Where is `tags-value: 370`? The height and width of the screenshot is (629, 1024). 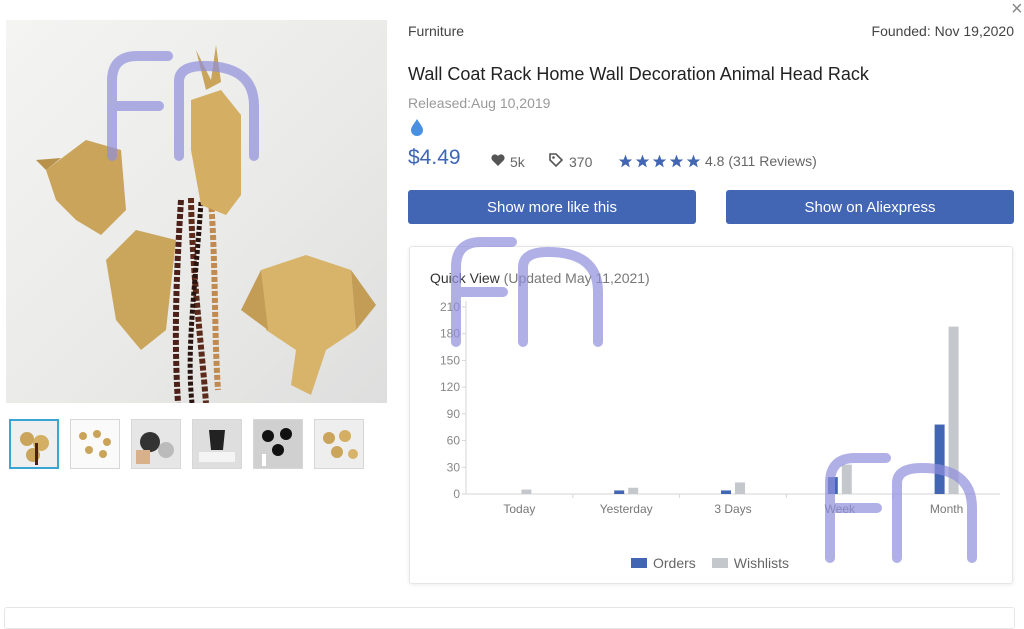
tags-value: 370 is located at coordinates (581, 161).